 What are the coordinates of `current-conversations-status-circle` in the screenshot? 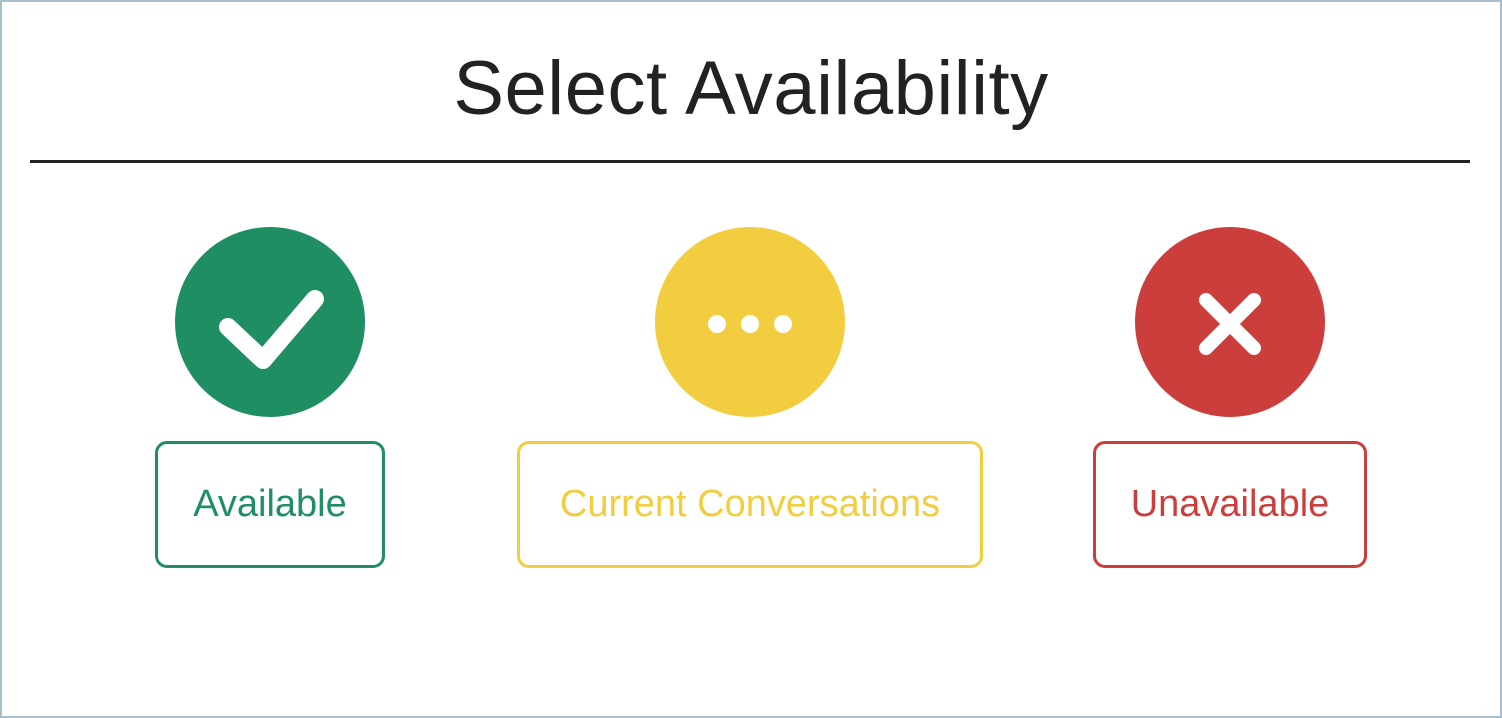 It's located at (750, 322).